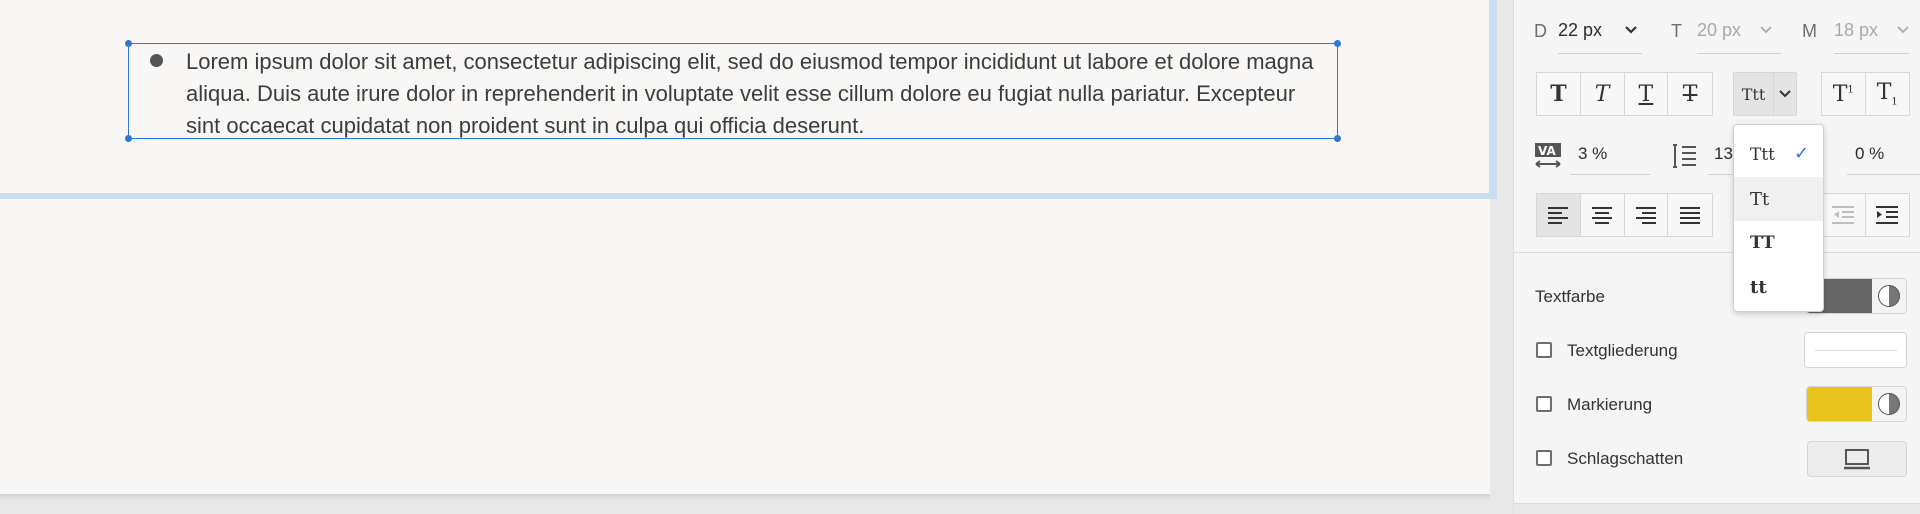 The height and width of the screenshot is (514, 1920). What do you see at coordinates (1685, 158) in the screenshot?
I see `line-height-icon` at bounding box center [1685, 158].